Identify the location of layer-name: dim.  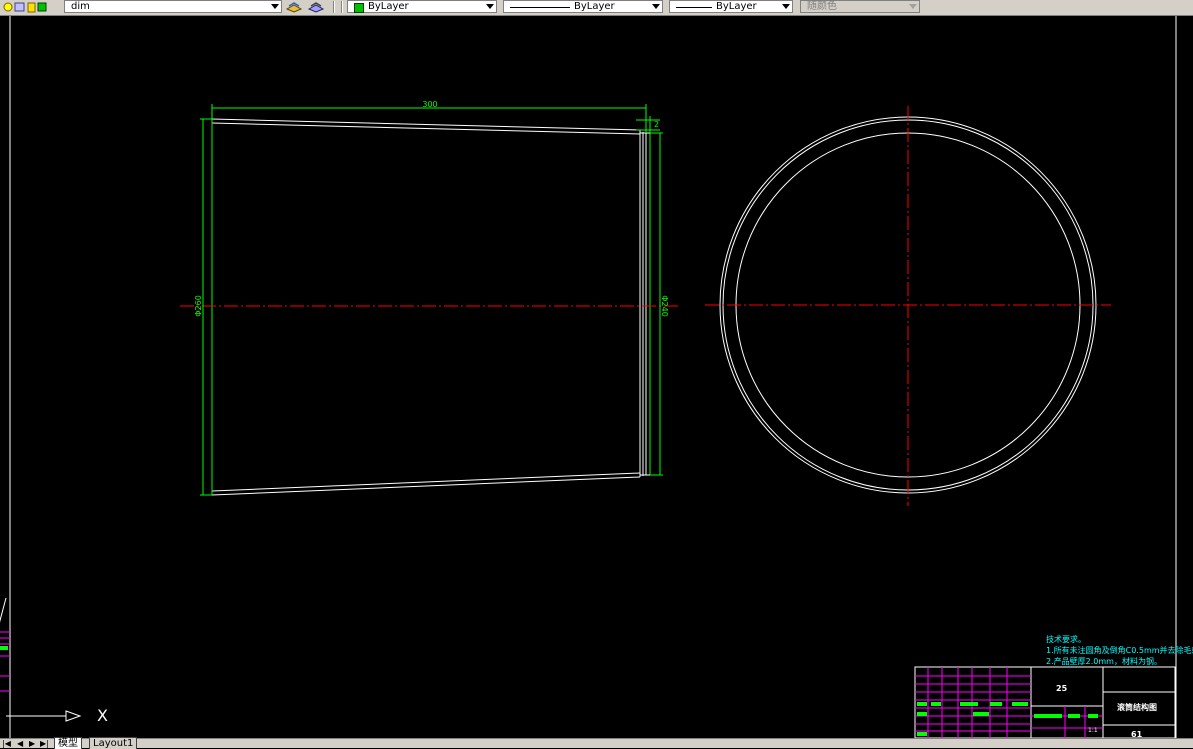
(80, 6).